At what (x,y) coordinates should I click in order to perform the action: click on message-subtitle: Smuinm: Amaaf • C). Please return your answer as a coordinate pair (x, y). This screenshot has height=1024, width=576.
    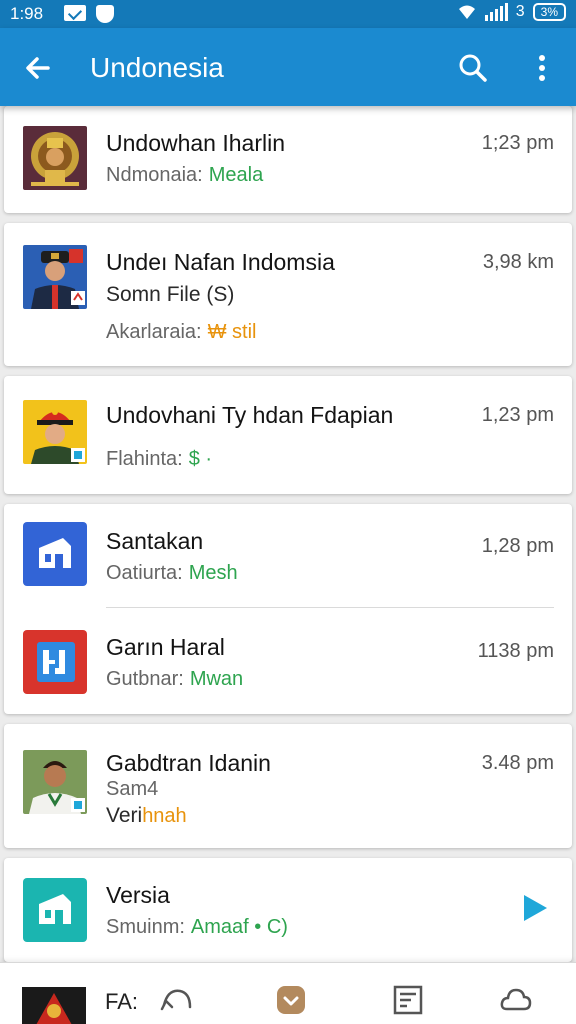
    Looking at the image, I should click on (197, 927).